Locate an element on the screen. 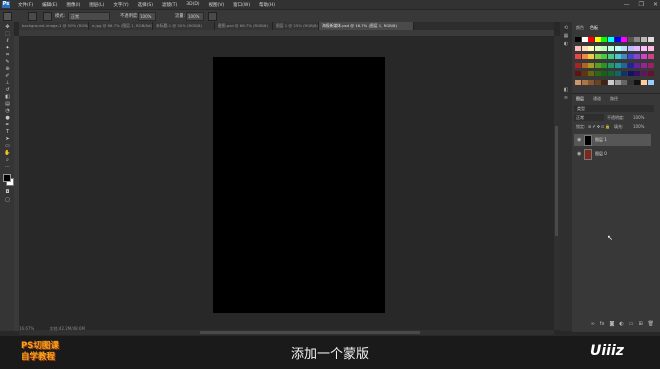 This screenshot has width=660, height=369. menu-select: 选择(S) is located at coordinates (145, 5).